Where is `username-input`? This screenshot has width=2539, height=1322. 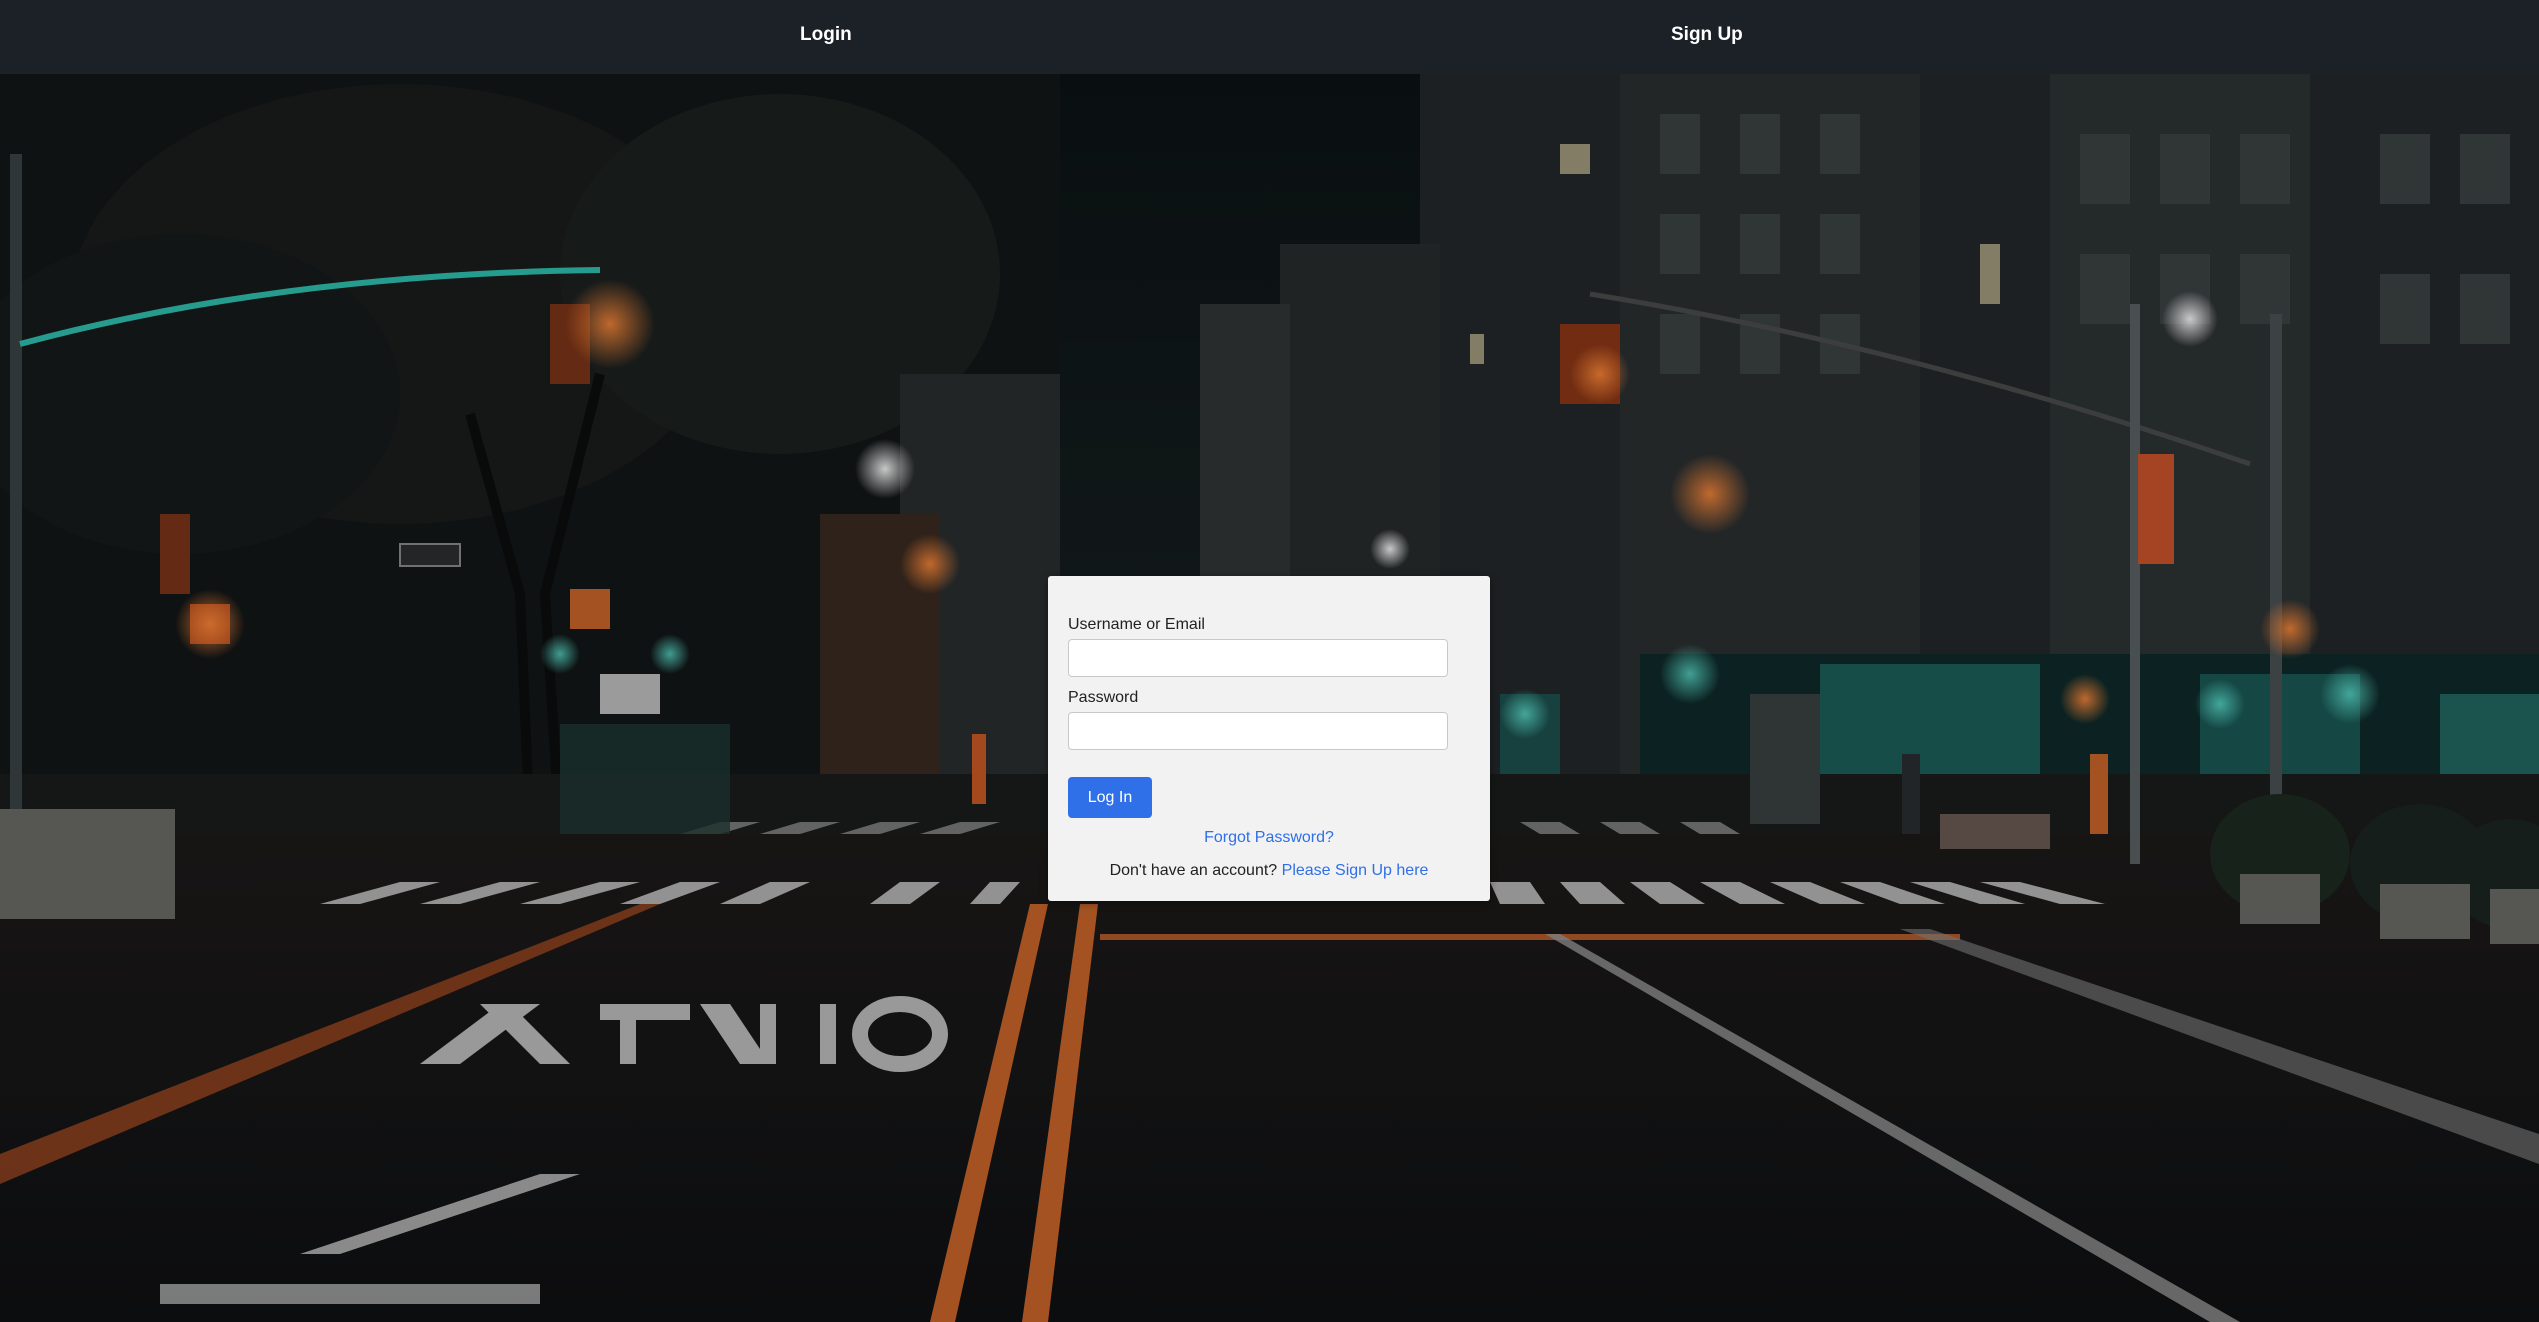
username-input is located at coordinates (1258, 658).